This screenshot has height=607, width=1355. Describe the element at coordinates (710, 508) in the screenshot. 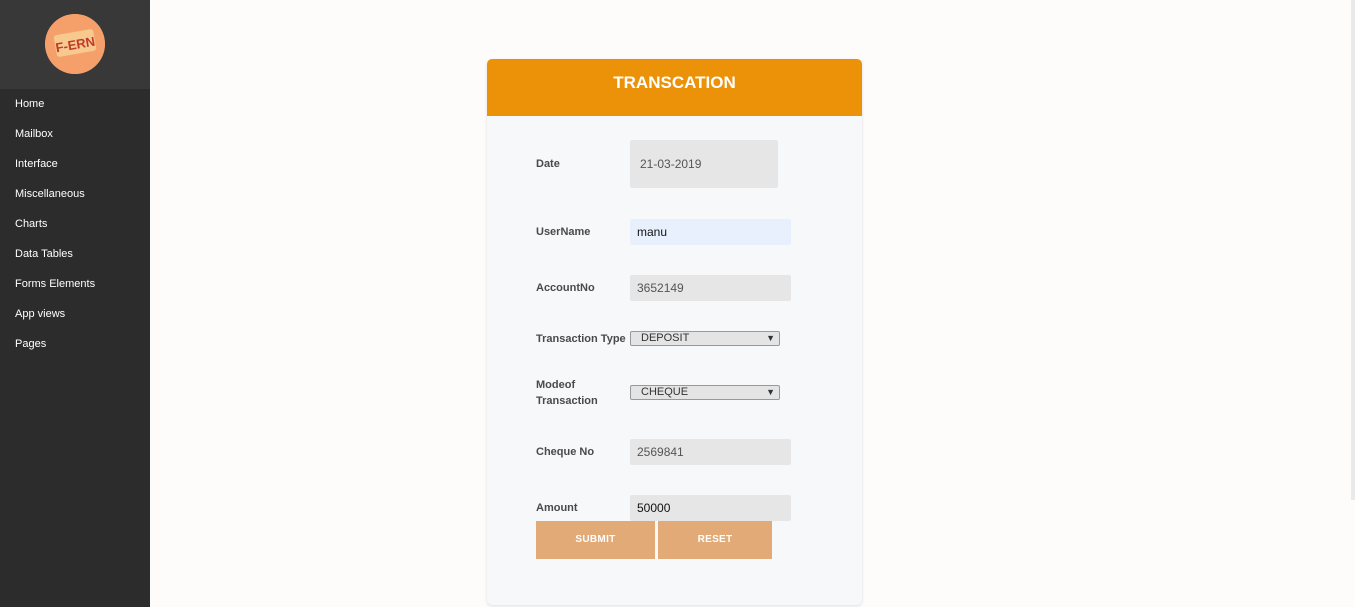

I see `amount-field` at that location.